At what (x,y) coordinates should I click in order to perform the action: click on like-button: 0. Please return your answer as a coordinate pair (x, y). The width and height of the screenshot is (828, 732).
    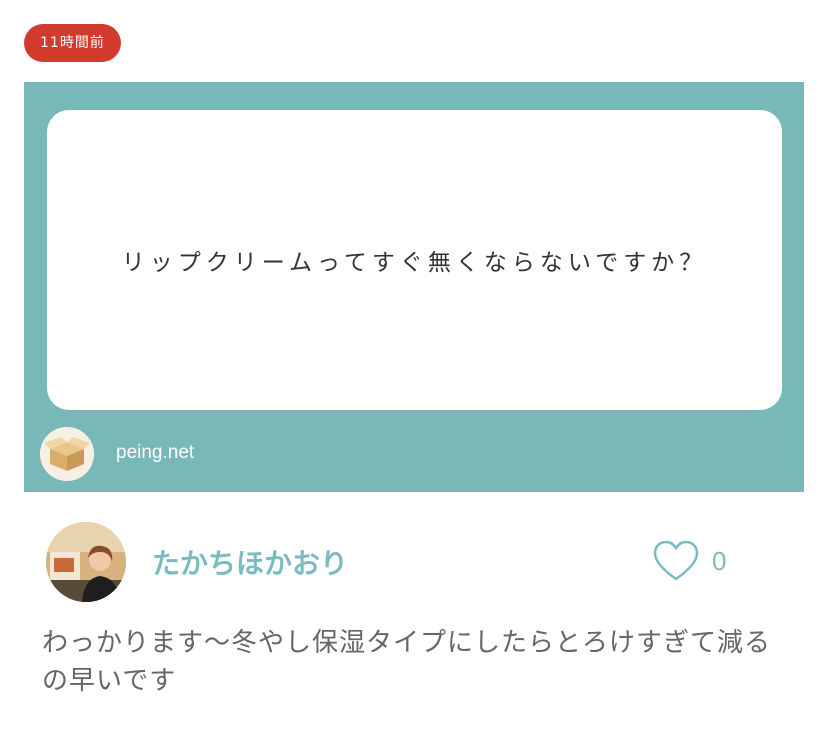
    Looking at the image, I should click on (689, 561).